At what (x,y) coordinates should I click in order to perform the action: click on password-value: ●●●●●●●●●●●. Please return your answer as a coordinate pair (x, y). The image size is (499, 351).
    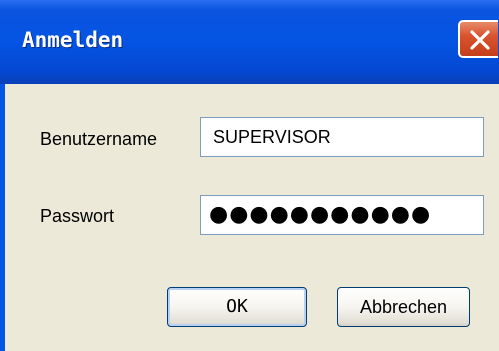
    Looking at the image, I should click on (320, 214).